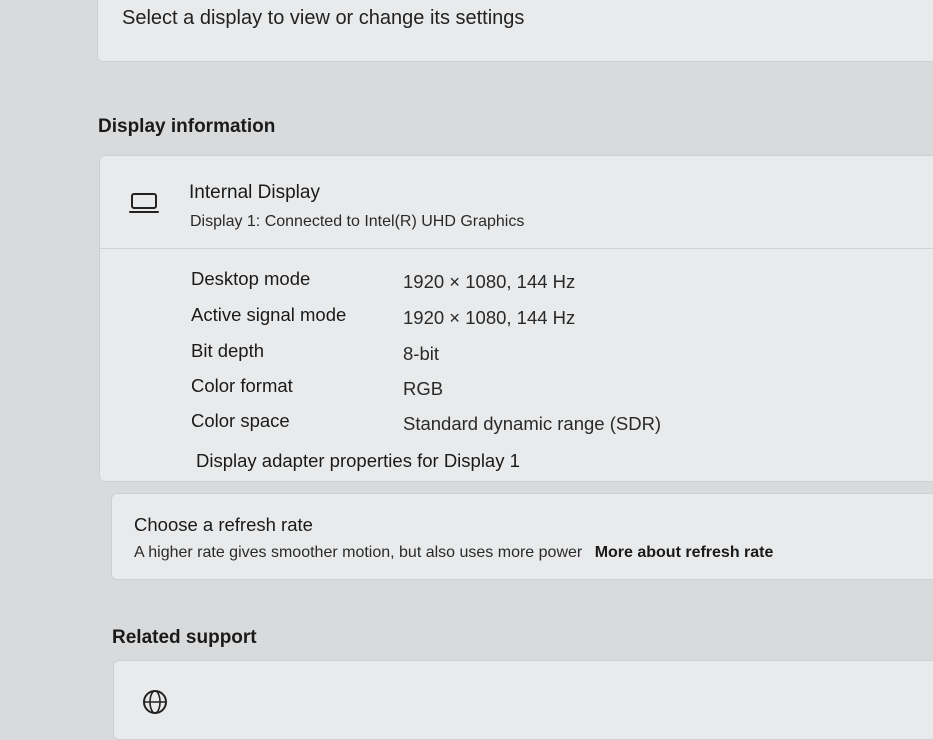 This screenshot has width=933, height=740. I want to click on display-name: Internal Display, so click(254, 192).